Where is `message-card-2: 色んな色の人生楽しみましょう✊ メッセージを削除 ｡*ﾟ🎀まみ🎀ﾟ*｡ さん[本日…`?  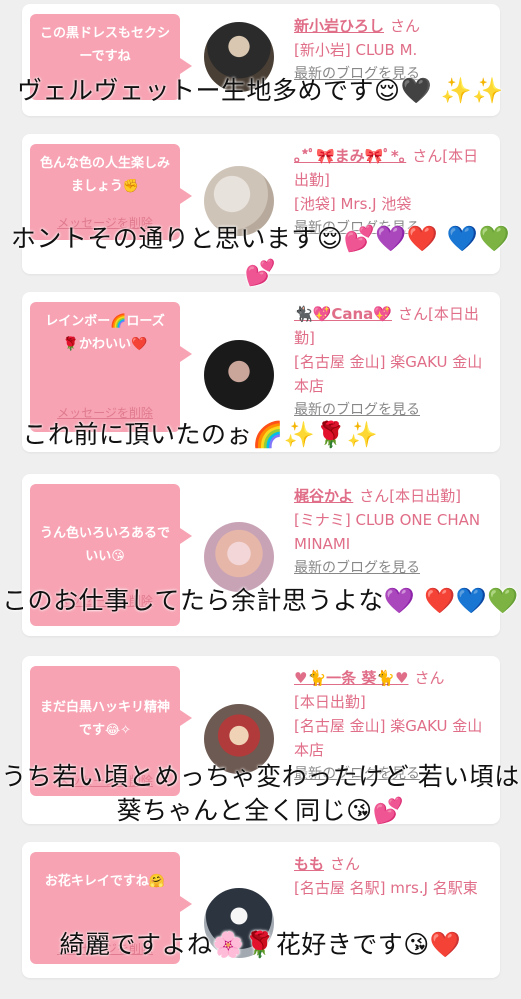
message-card-2: 色んな色の人生楽しみましょう✊ メッセージを削除 ｡*ﾟ🎀まみ🎀ﾟ*｡ さん[本日… is located at coordinates (261, 204).